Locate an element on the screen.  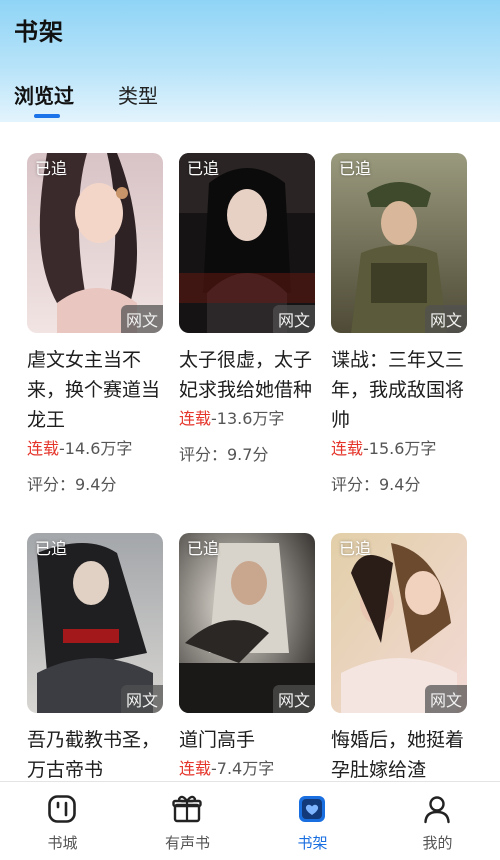
active-tab-indicator is located at coordinates (47, 116).